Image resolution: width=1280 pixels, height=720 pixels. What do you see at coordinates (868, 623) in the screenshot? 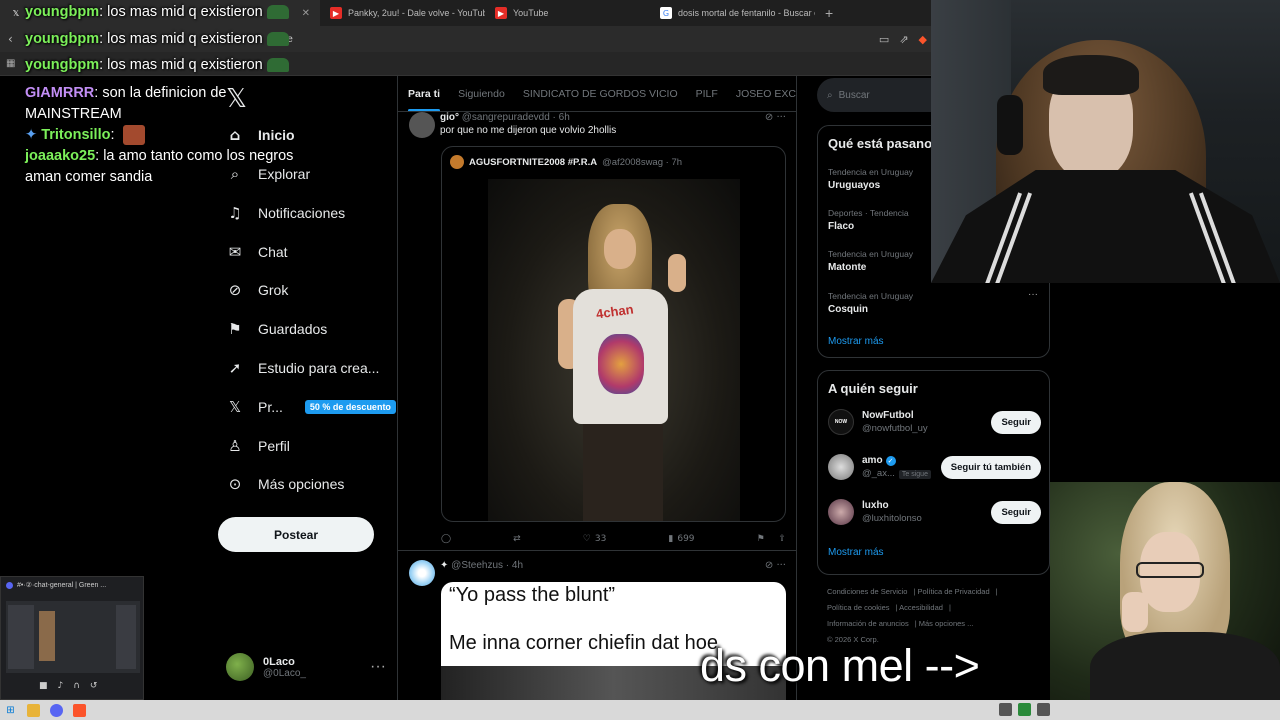
I see `footer-link: Información de anuncios` at bounding box center [868, 623].